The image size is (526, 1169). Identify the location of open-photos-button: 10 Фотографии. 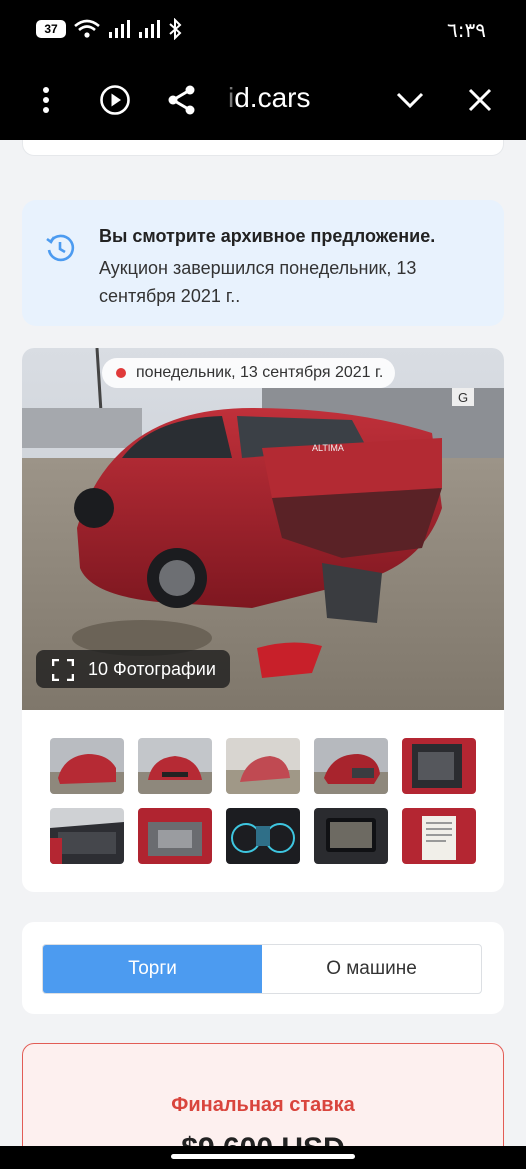
(133, 669).